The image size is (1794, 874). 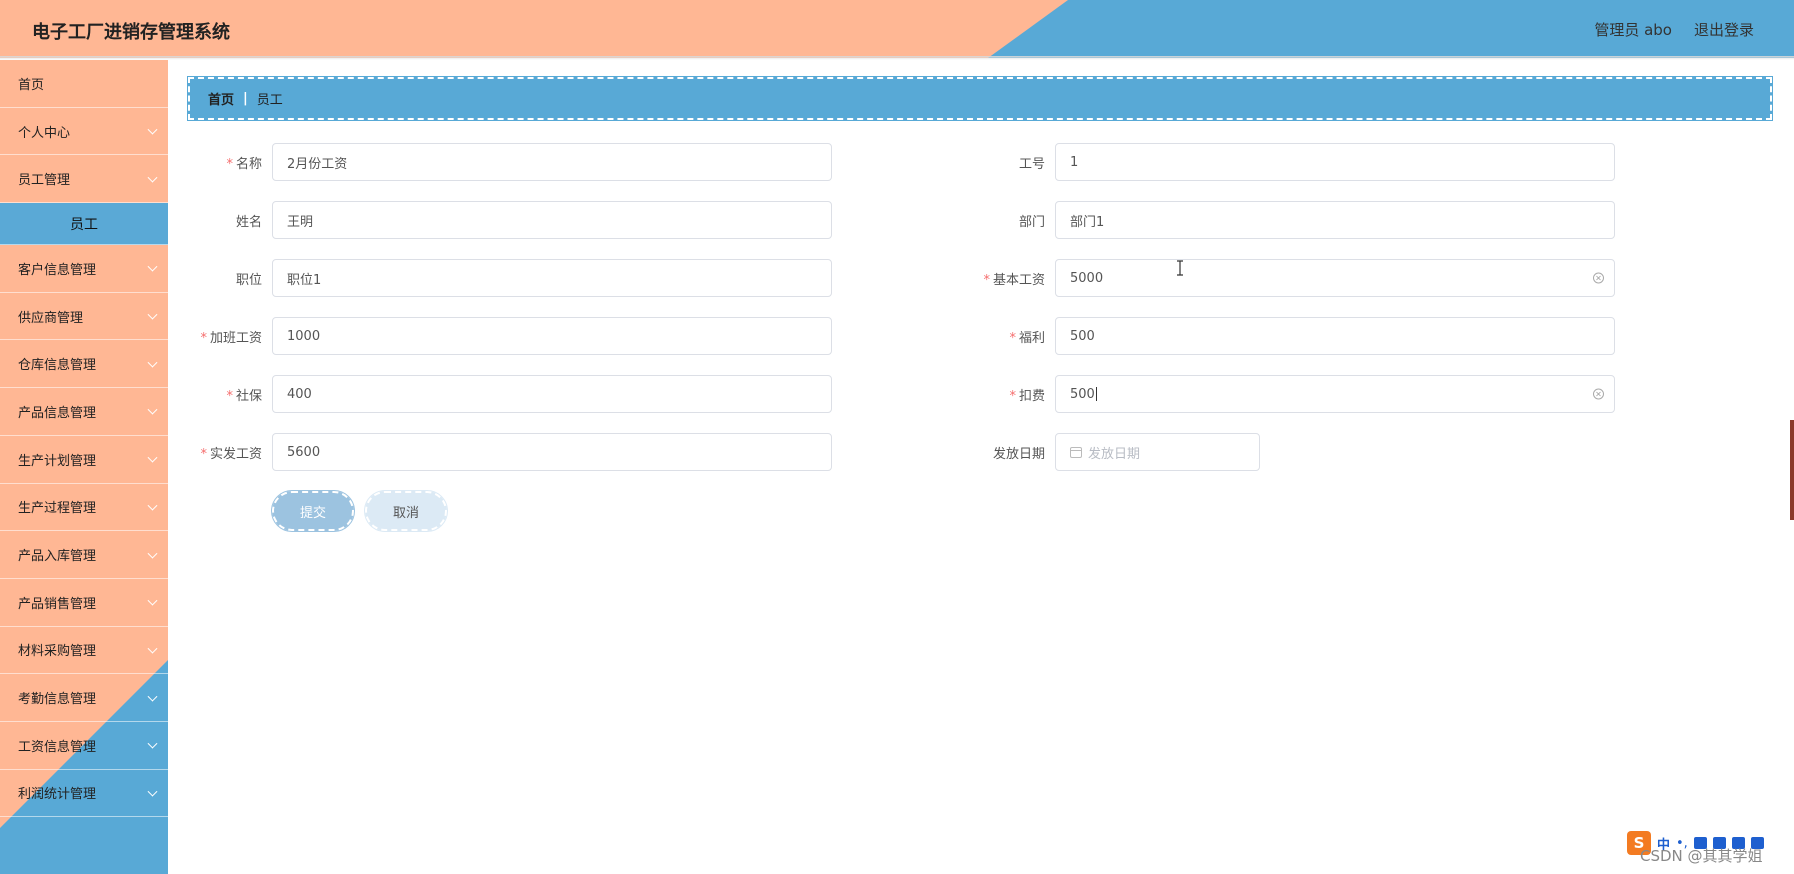 I want to click on full-name-label: 姓名, so click(x=248, y=222).